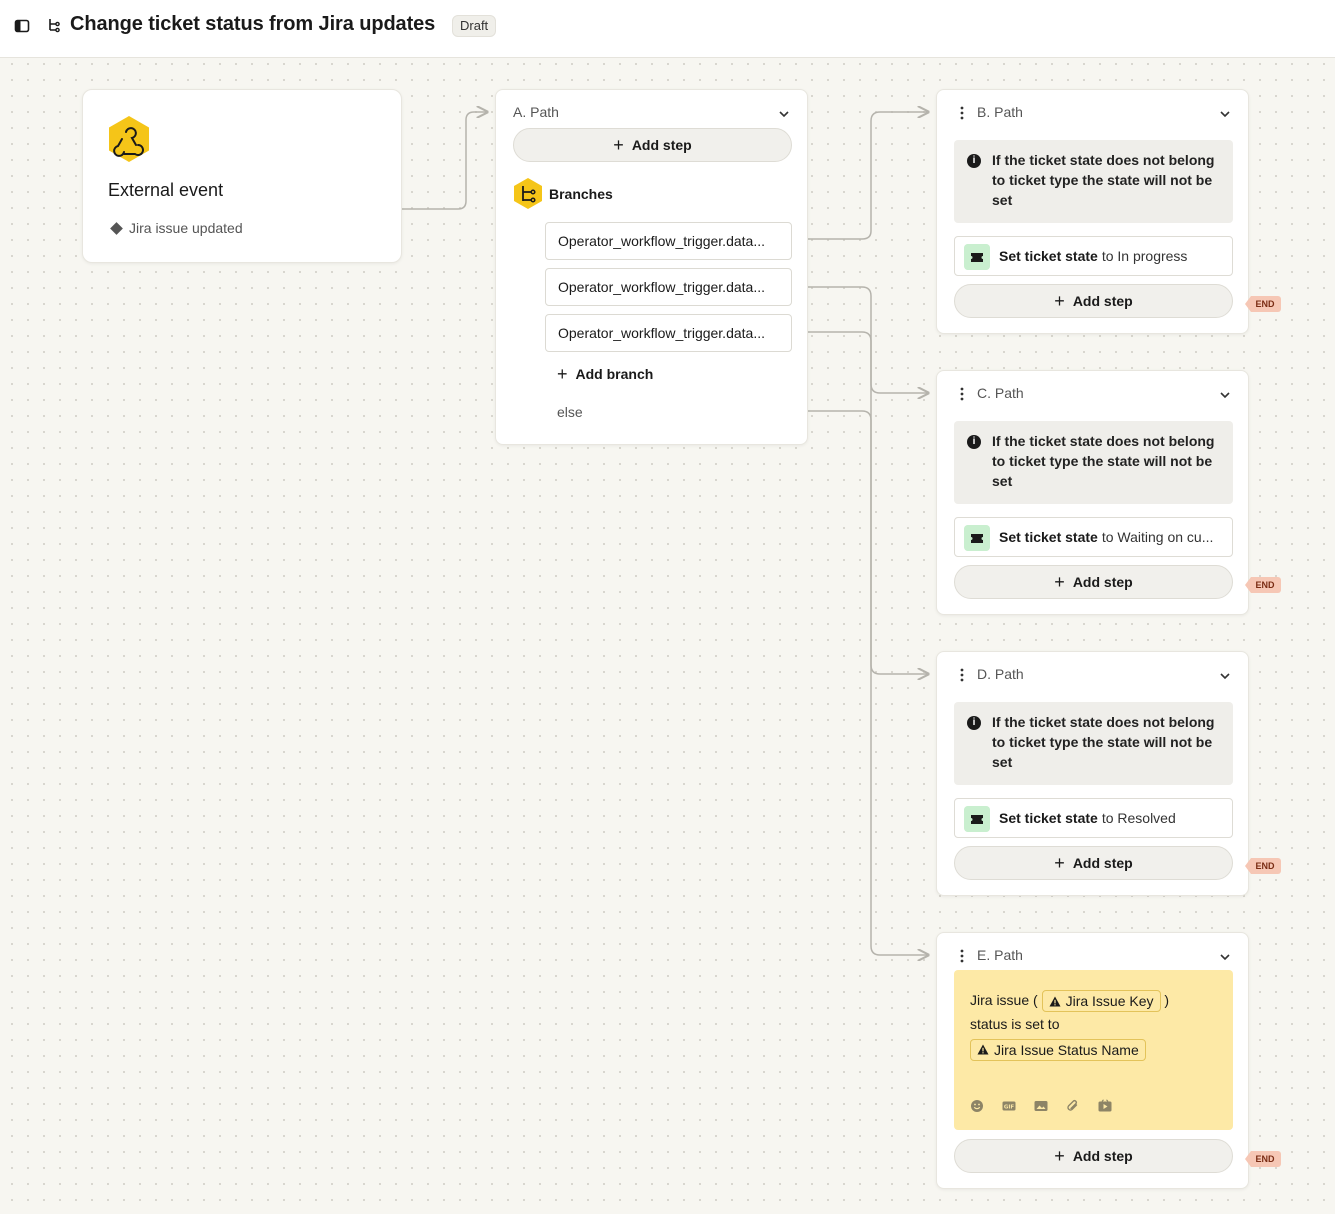 The image size is (1335, 1214). What do you see at coordinates (129, 139) in the screenshot?
I see `webhook-icon` at bounding box center [129, 139].